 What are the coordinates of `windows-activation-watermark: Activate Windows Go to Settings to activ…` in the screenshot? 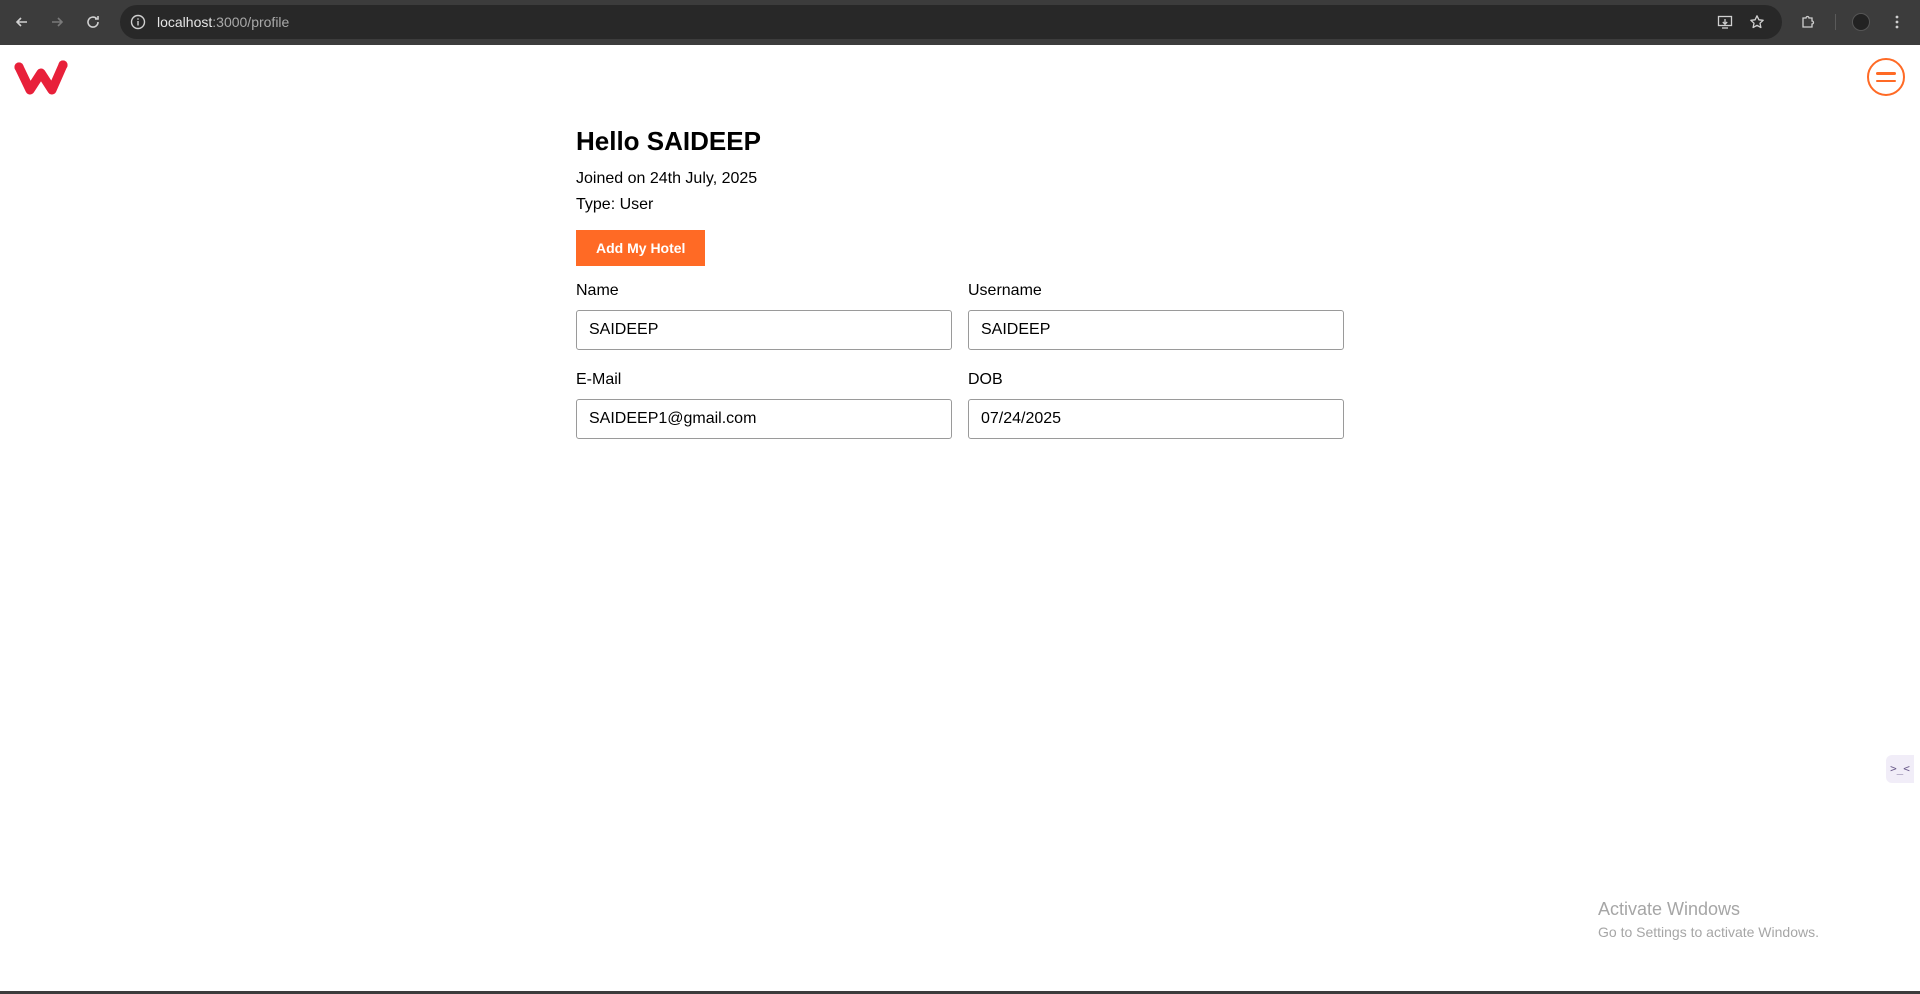 It's located at (1708, 920).